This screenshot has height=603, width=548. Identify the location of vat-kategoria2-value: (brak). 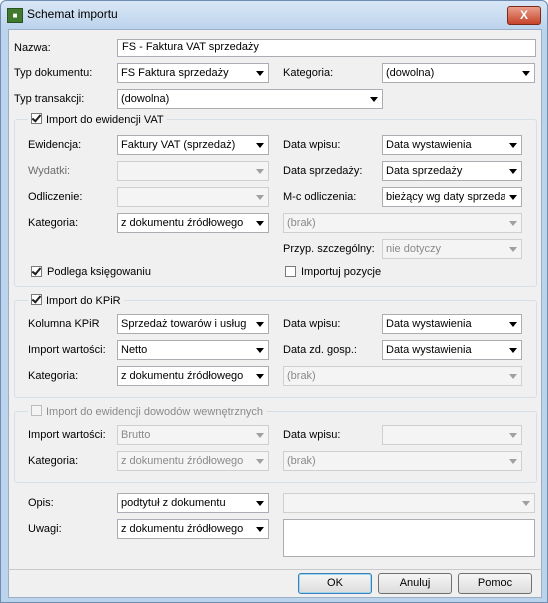
(301, 223).